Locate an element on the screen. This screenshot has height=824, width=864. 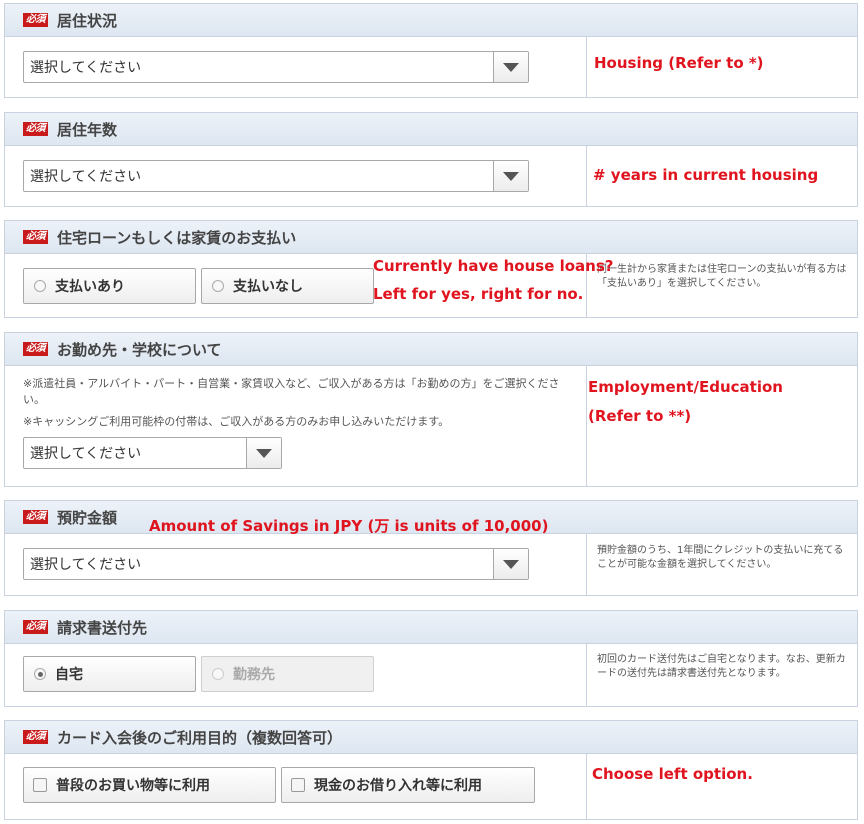
radio-checked-icon is located at coordinates (40, 674).